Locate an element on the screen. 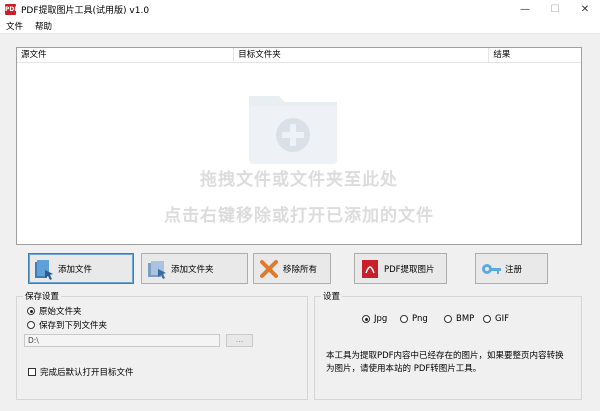 This screenshot has width=600, height=411. menu-help: 帮助 is located at coordinates (43, 26).